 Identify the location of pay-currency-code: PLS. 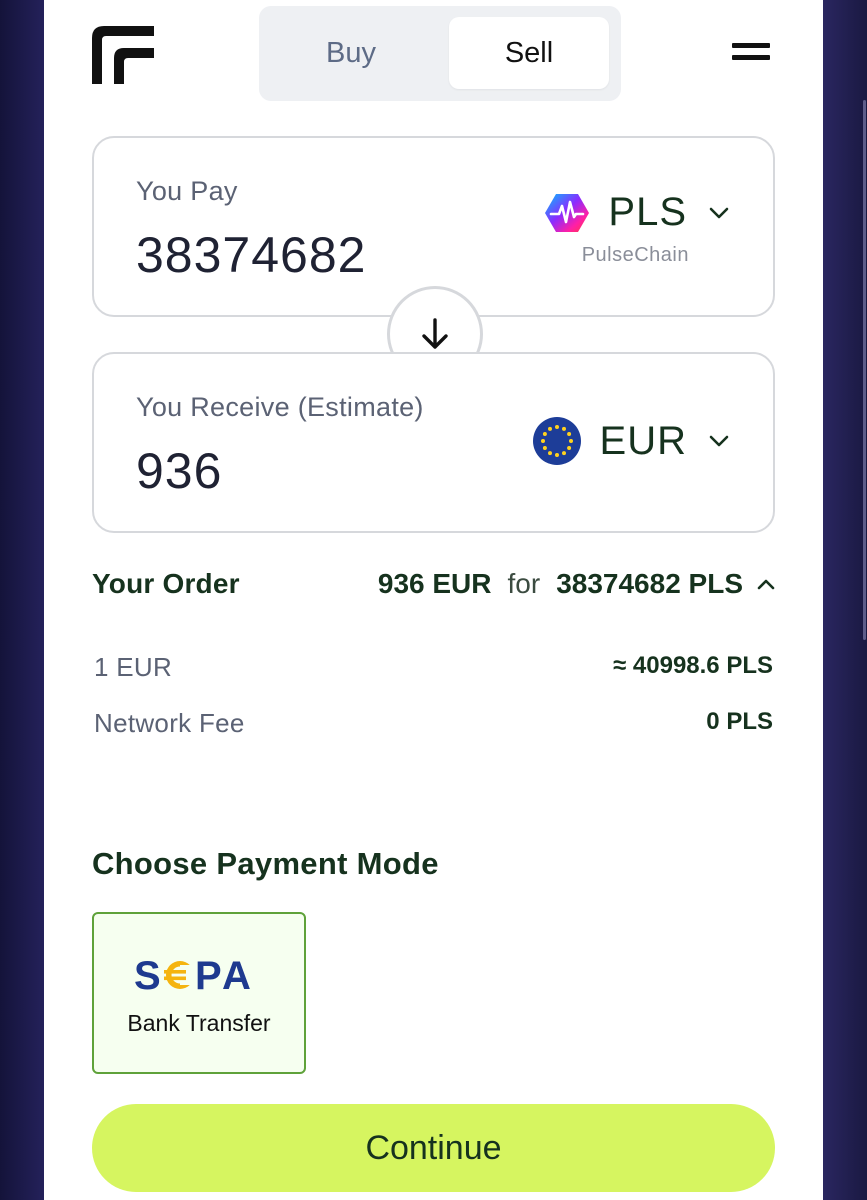
(647, 212).